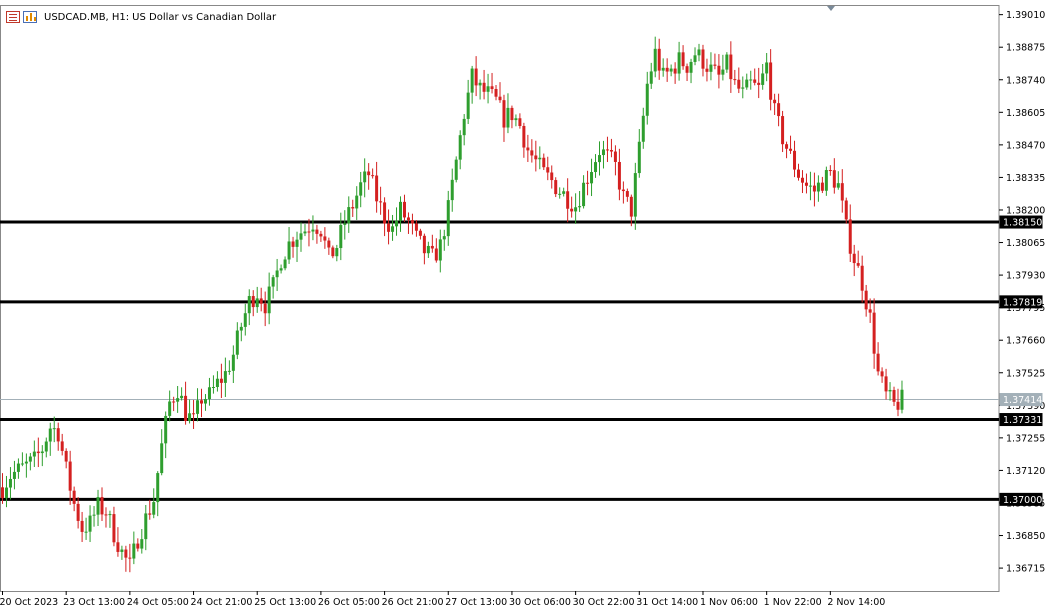  Describe the element at coordinates (1025, 145) in the screenshot. I see `y-tick-label: 1.38470` at that location.